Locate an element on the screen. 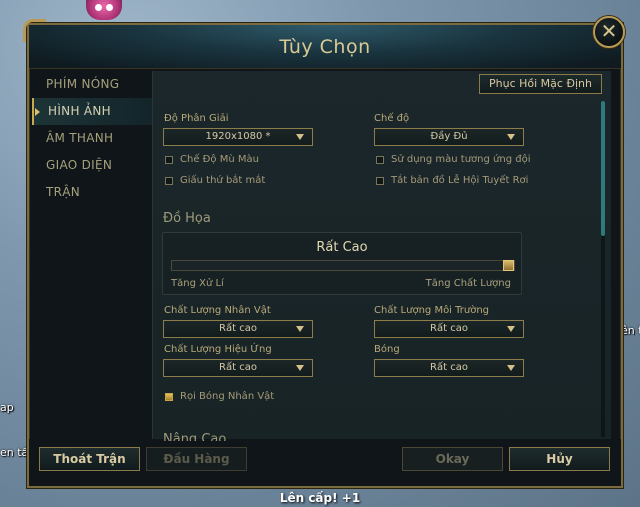 This screenshot has height=507, width=640. resolution-value: 1920x1080 * is located at coordinates (238, 136).